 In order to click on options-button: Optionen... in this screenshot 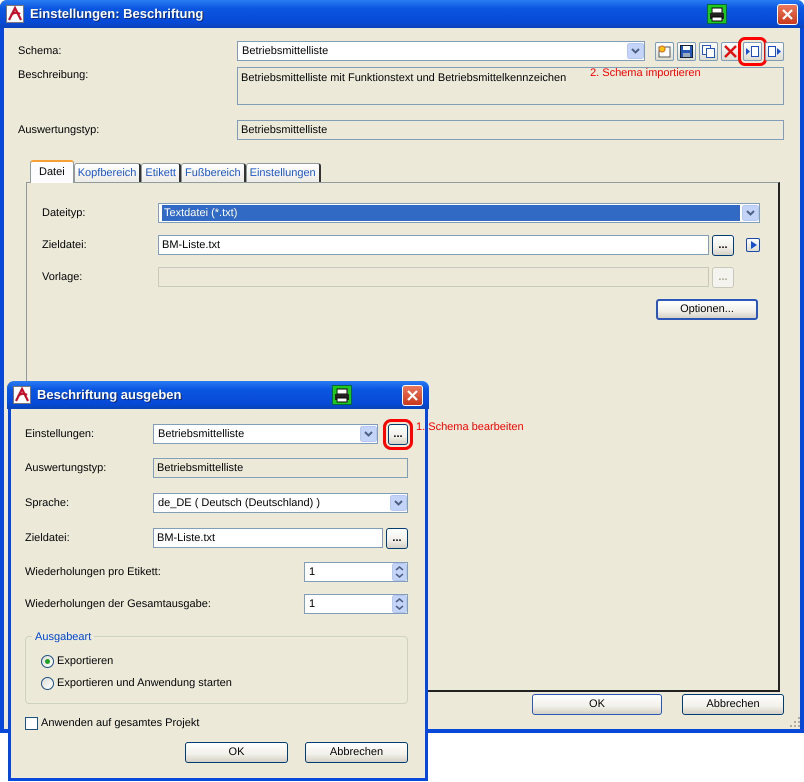, I will do `click(707, 309)`.